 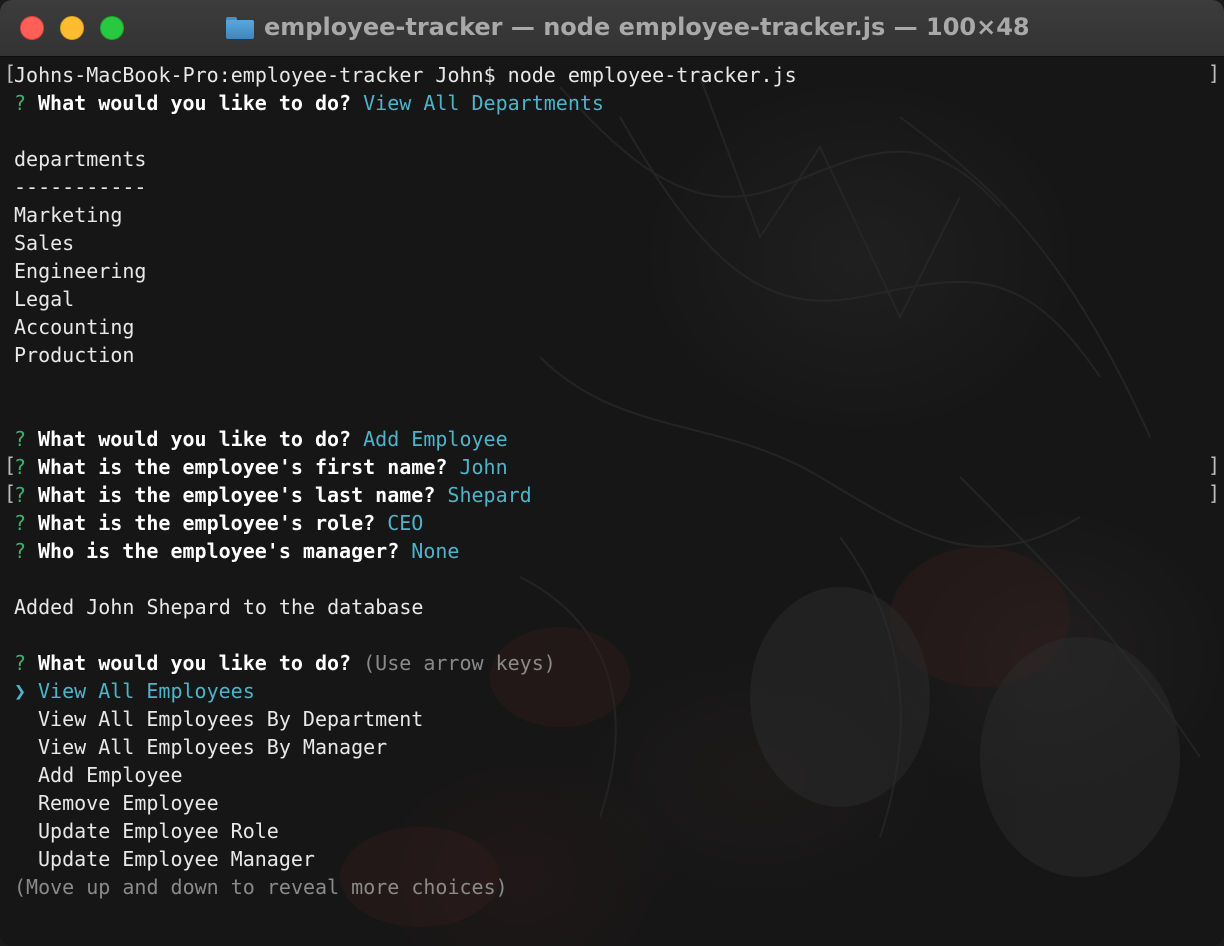 I want to click on prompt-line: ? Who is the employee's manager? None, so click(x=614, y=551).